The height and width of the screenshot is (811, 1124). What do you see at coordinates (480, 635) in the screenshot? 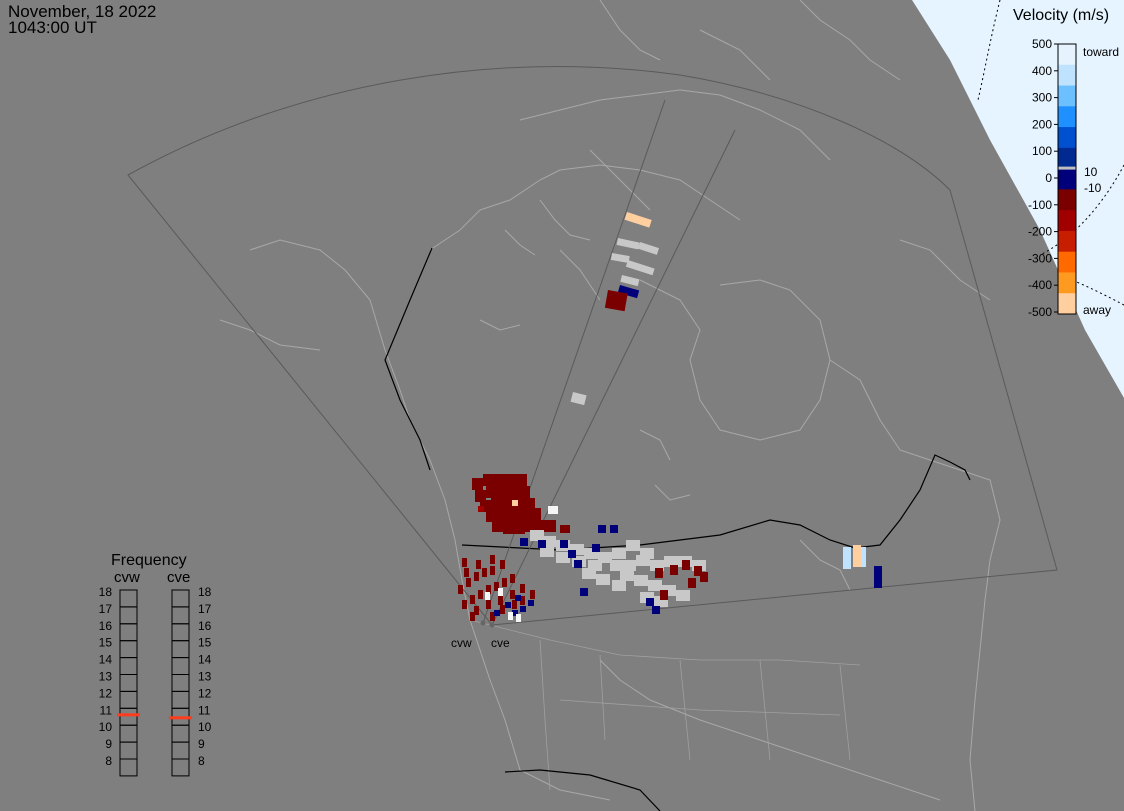
I see `radar-sites: cvw cve` at bounding box center [480, 635].